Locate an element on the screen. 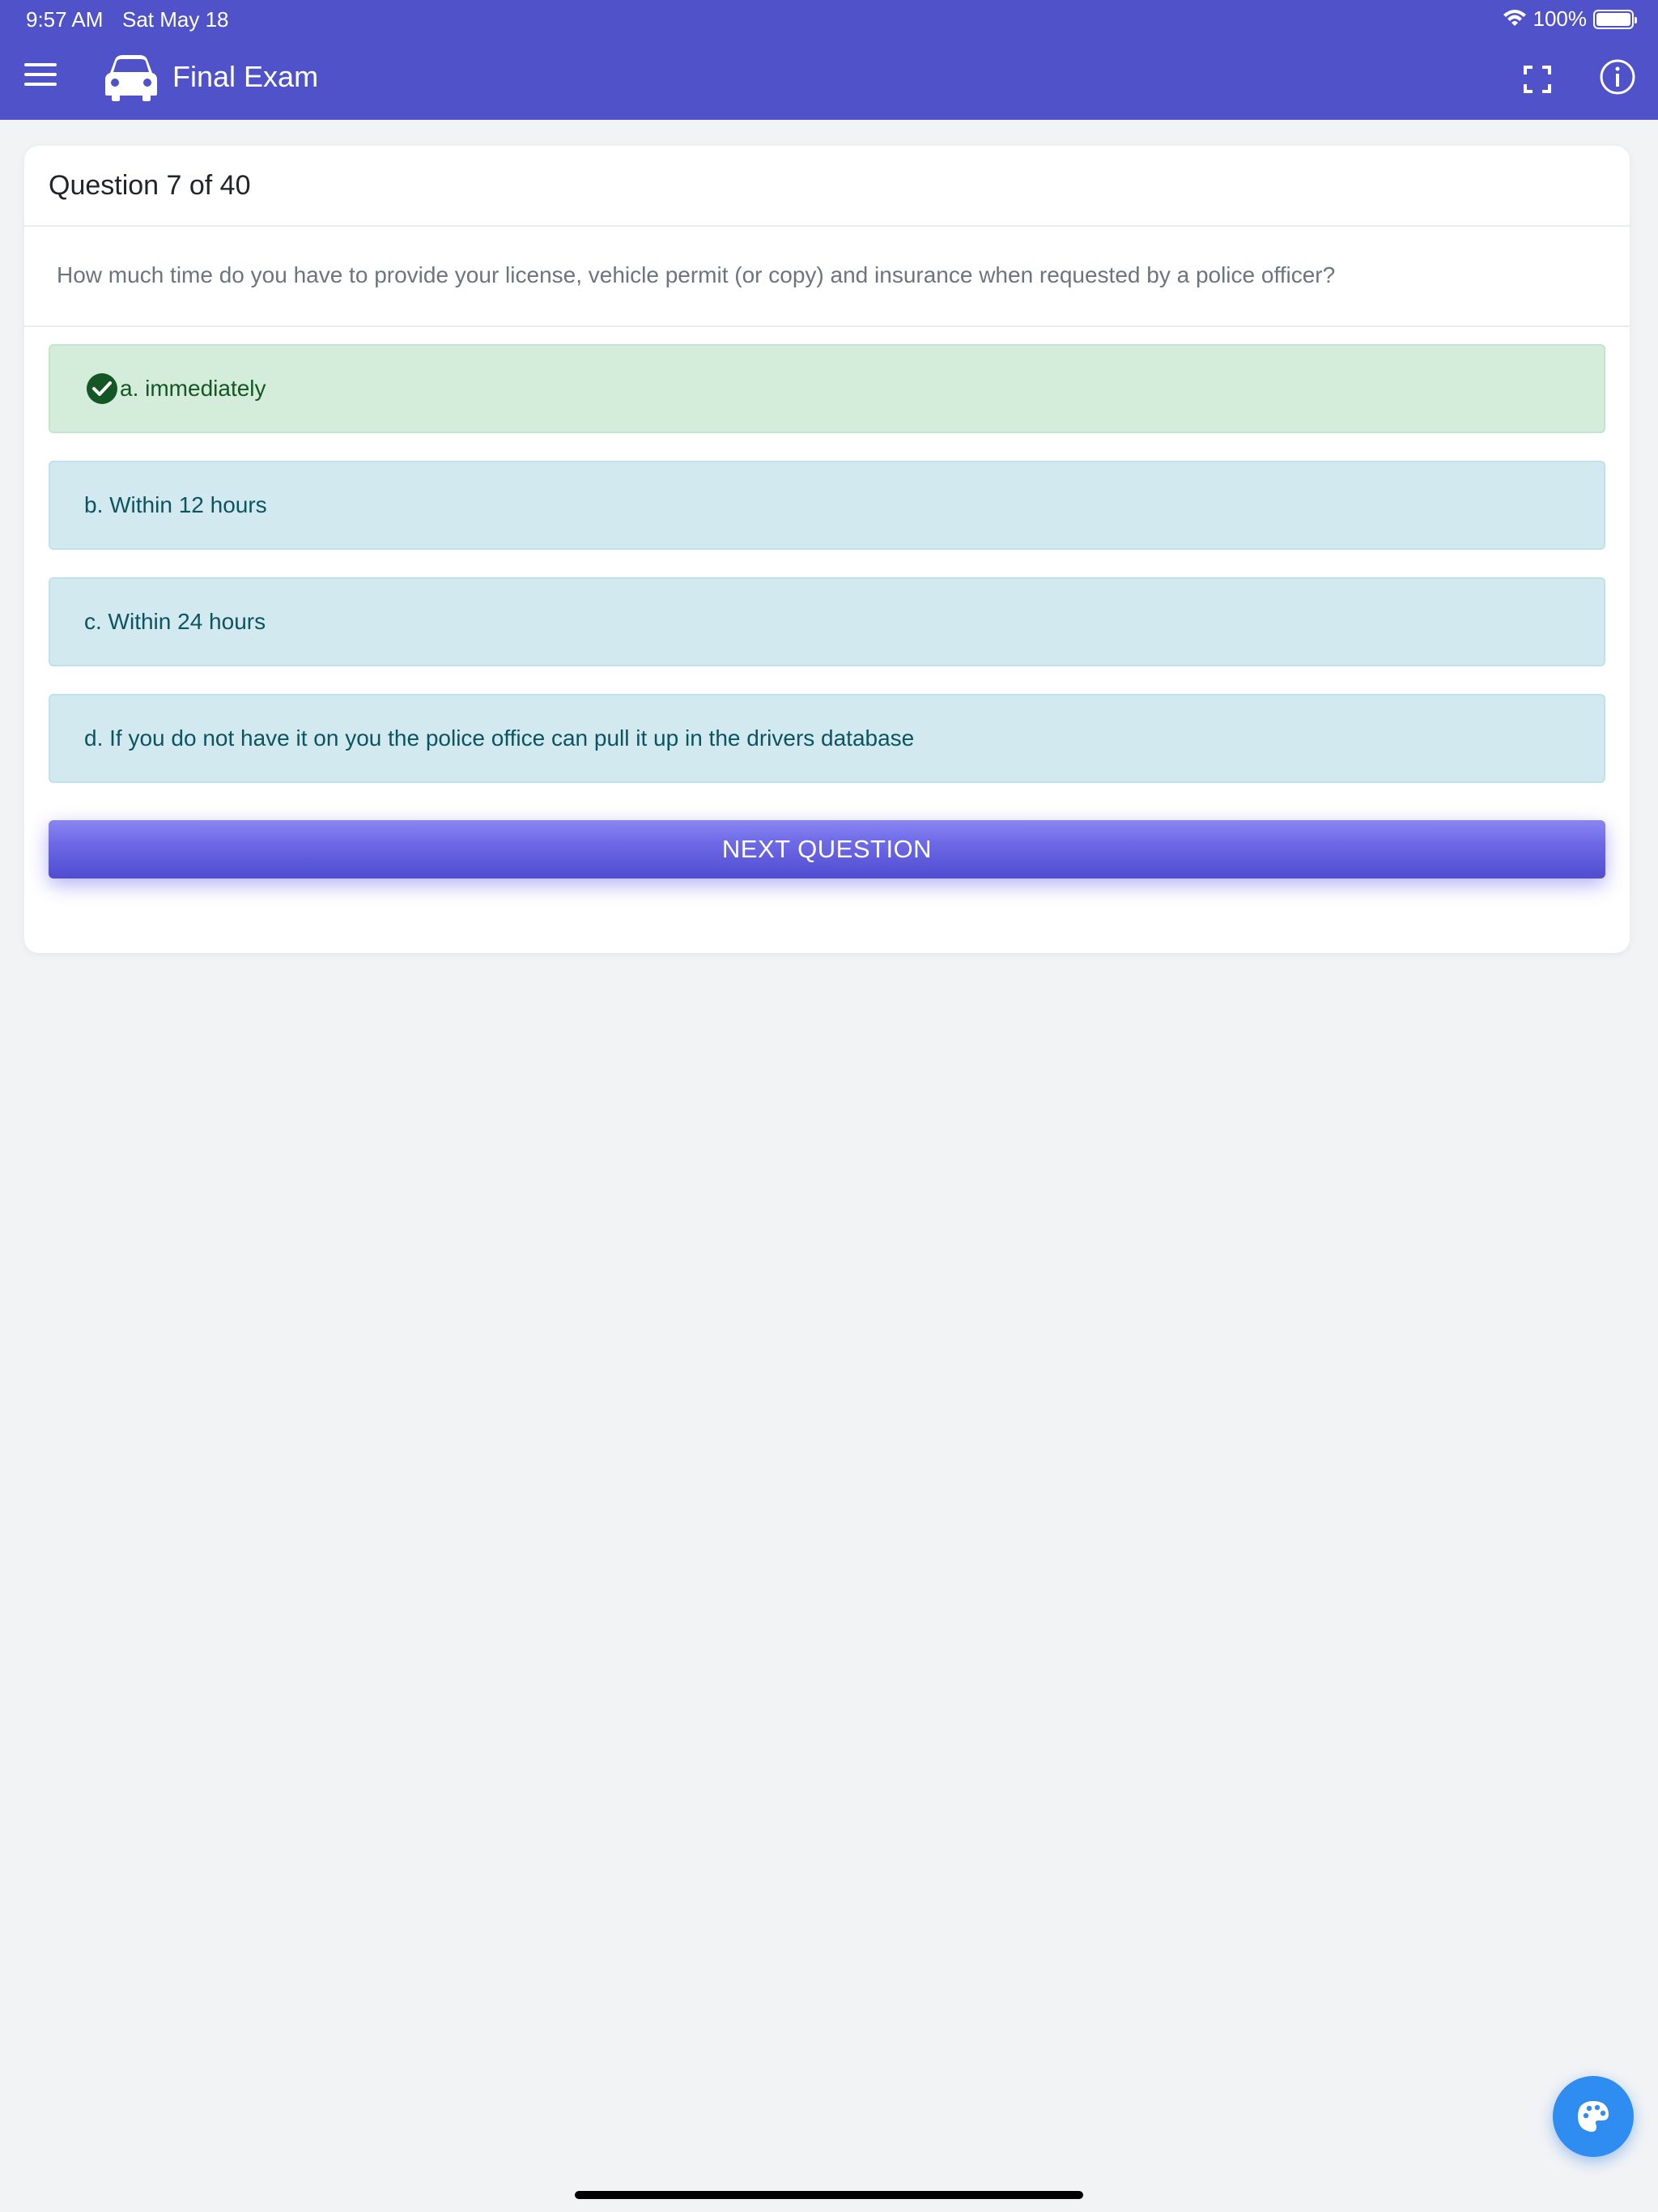 The image size is (1658, 2212). answer-label: a. immediately is located at coordinates (193, 389).